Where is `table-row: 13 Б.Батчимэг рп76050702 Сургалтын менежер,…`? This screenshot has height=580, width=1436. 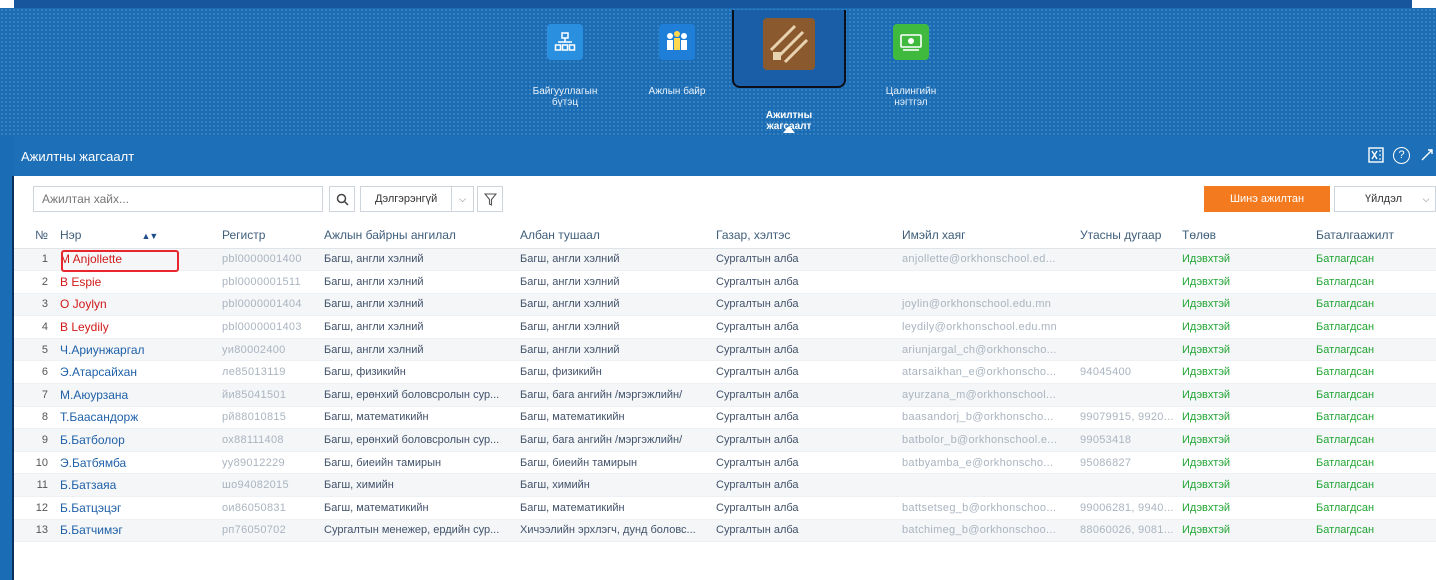 table-row: 13 Б.Батчимэг рп76050702 Сургалтын менежер,… is located at coordinates (725, 531).